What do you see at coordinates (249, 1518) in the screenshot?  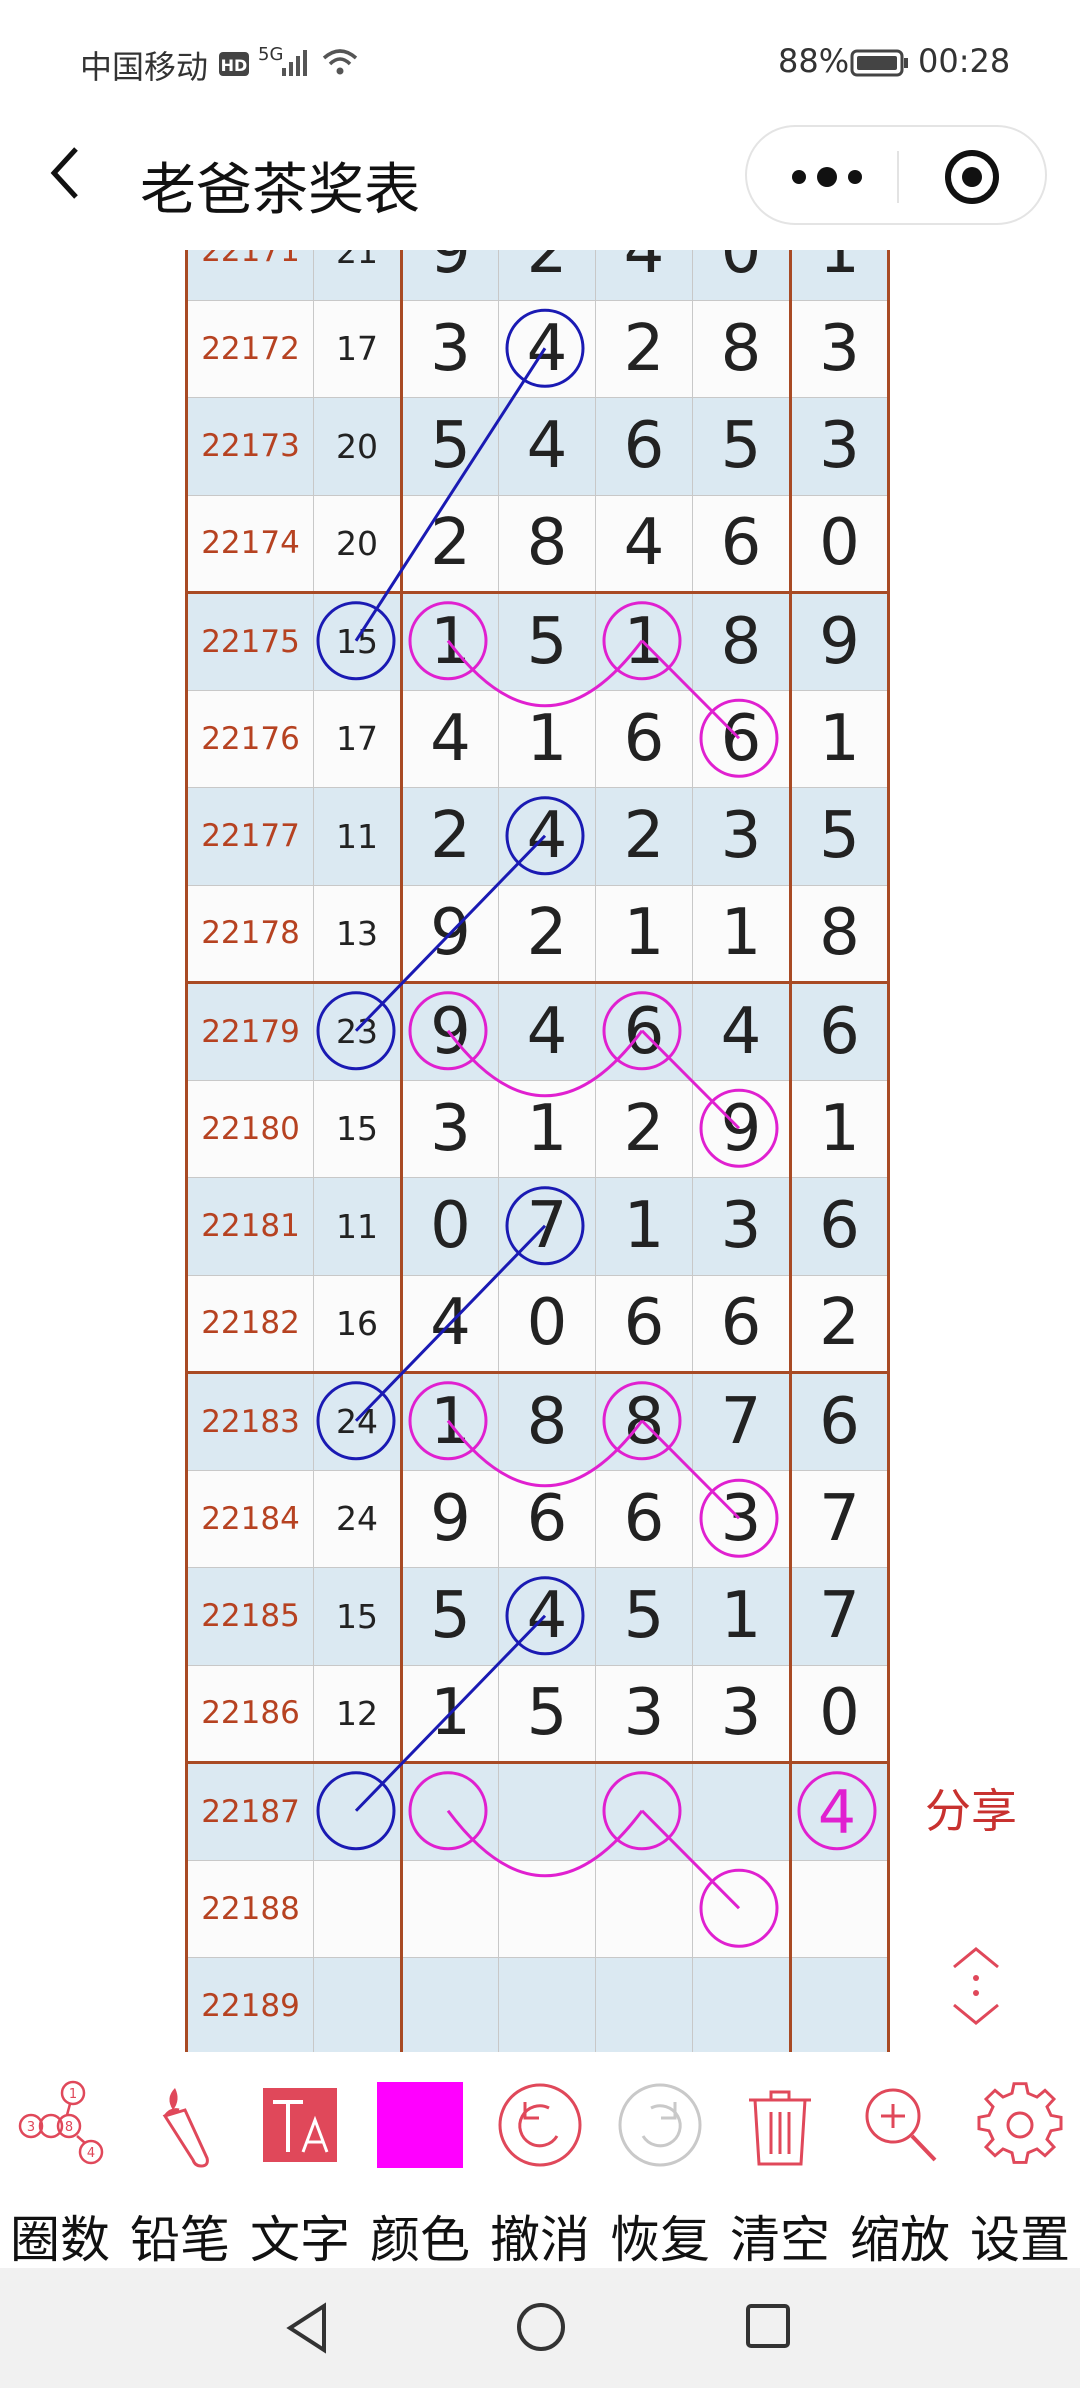 I see `period-cell: 22184` at bounding box center [249, 1518].